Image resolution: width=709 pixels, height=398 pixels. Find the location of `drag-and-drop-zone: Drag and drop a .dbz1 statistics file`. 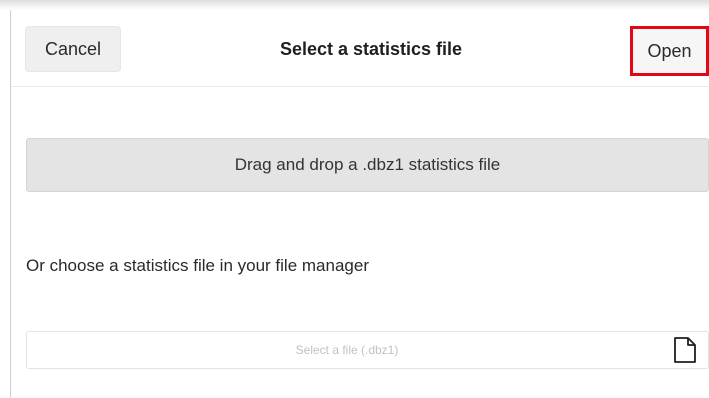

drag-and-drop-zone: Drag and drop a .dbz1 statistics file is located at coordinates (367, 165).